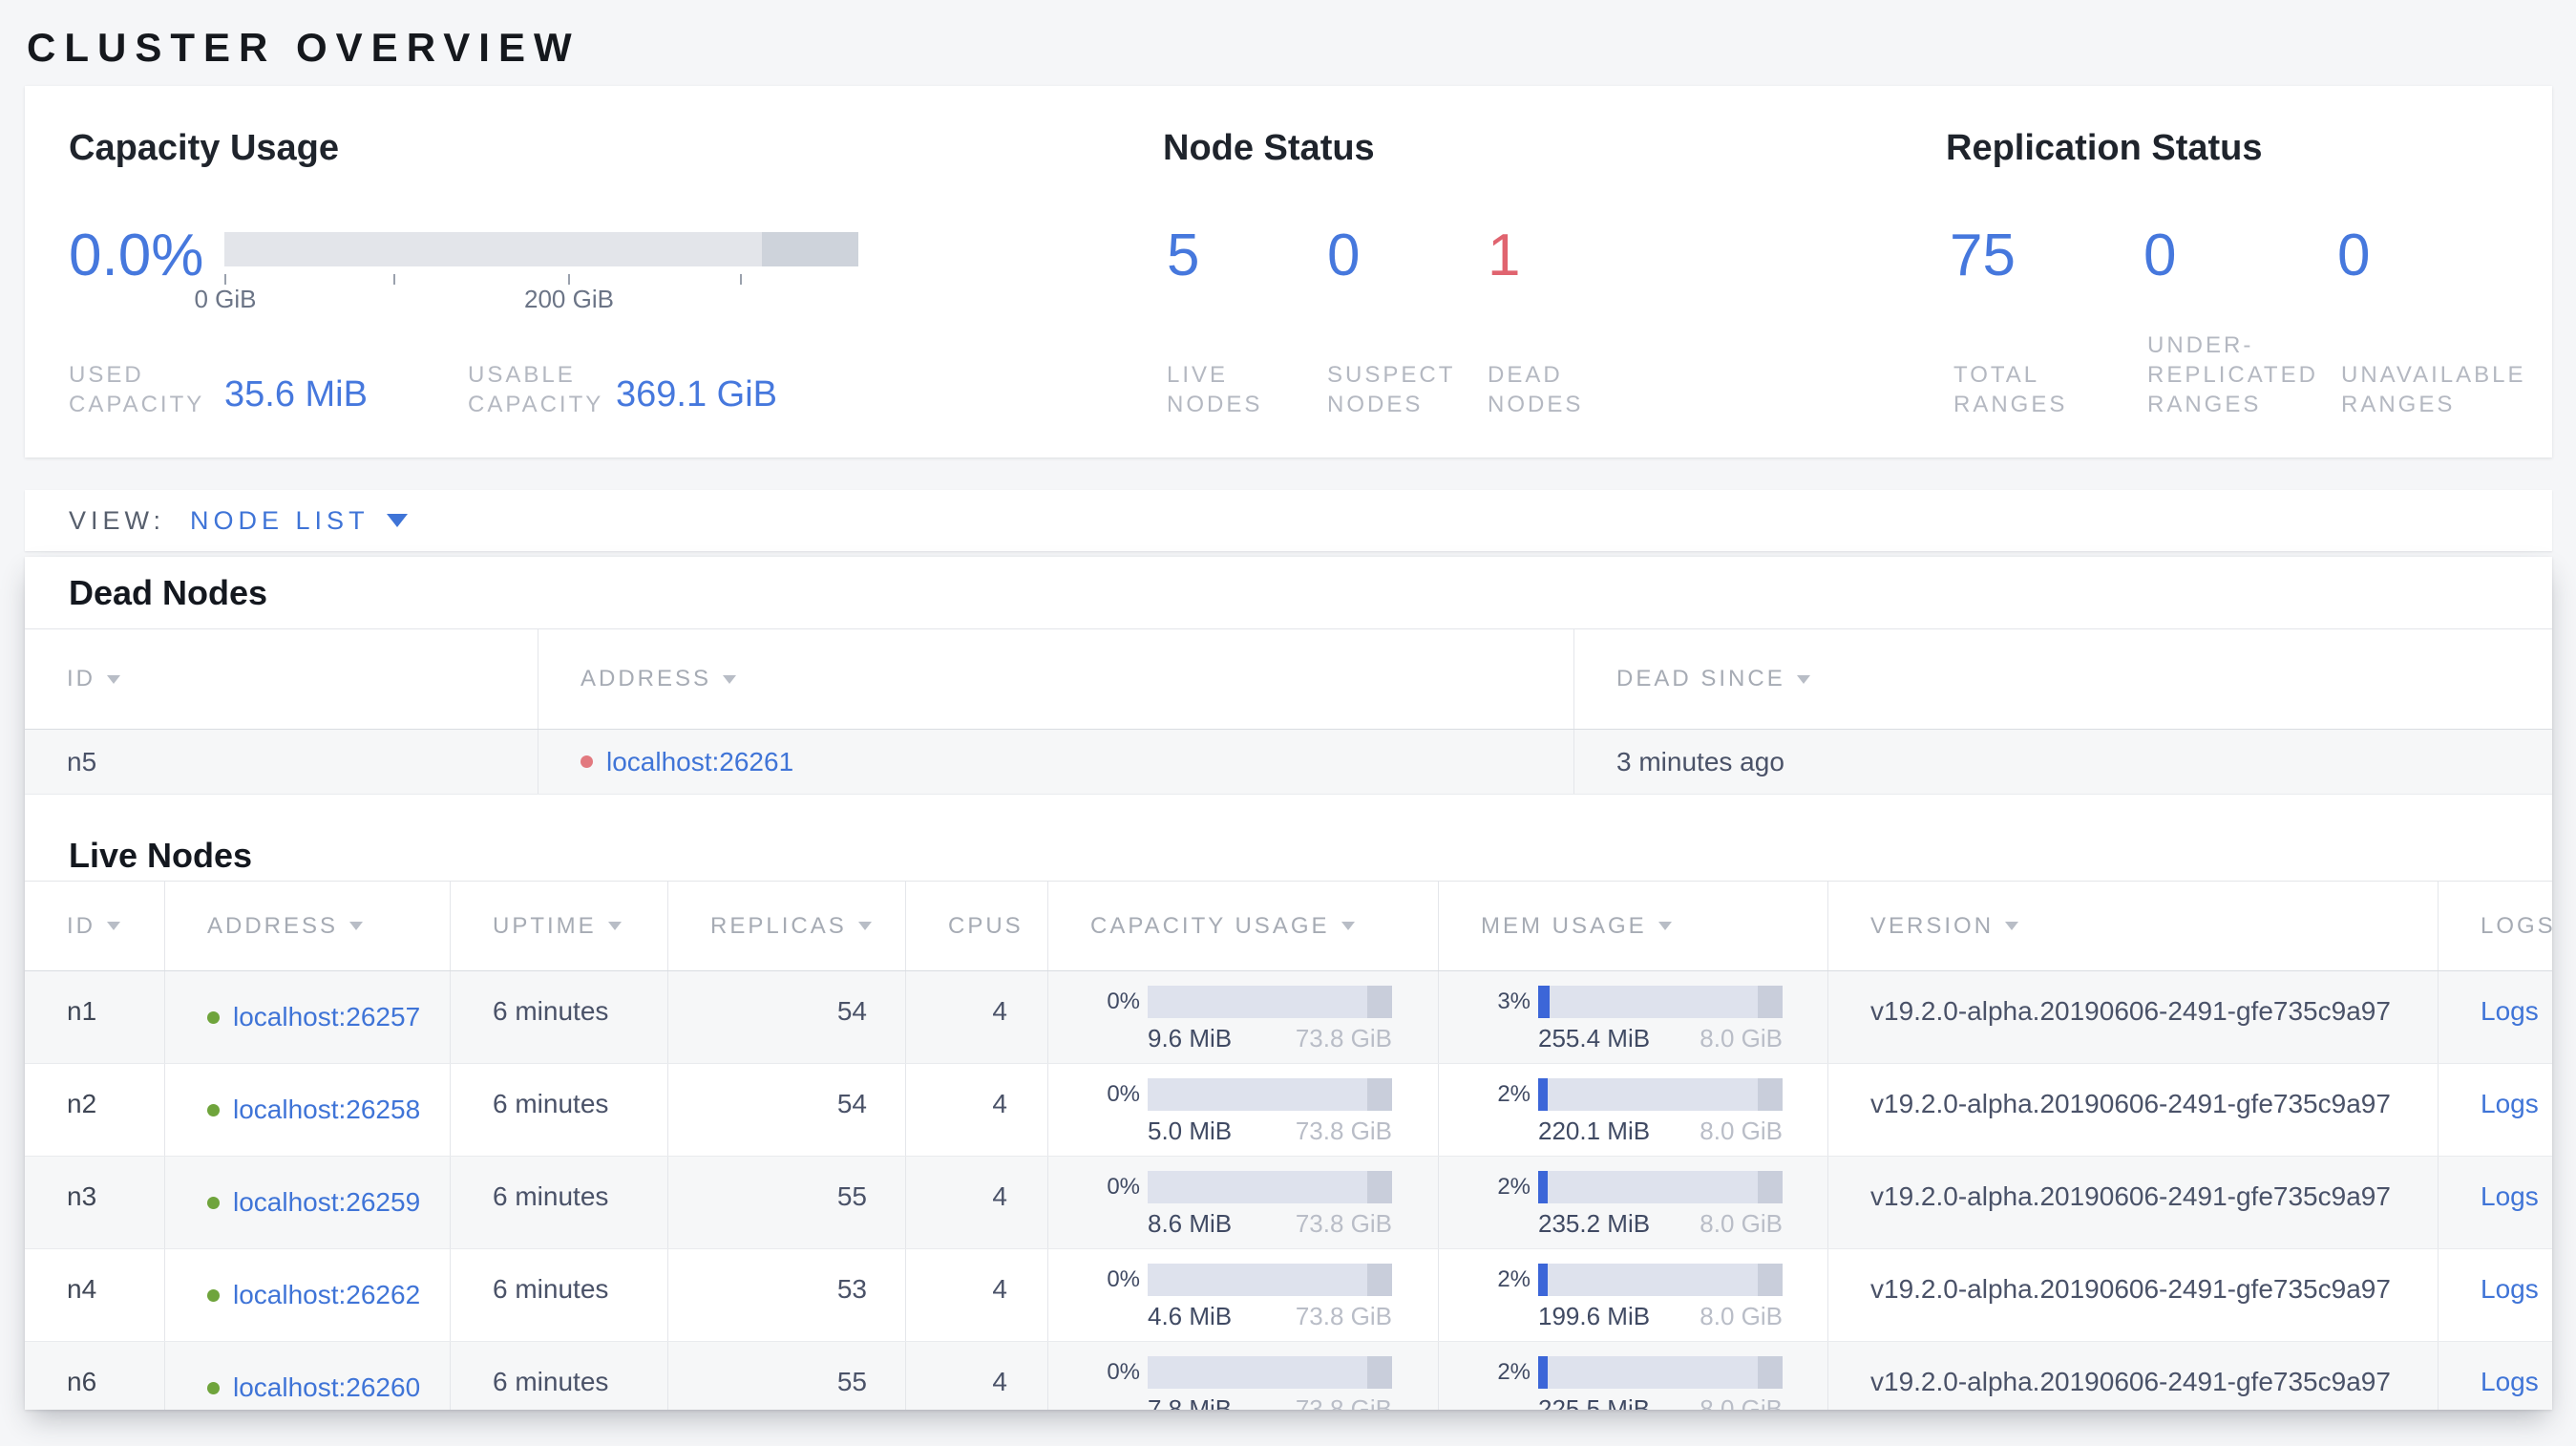  I want to click on live-col-address: ADDRESS, so click(307, 926).